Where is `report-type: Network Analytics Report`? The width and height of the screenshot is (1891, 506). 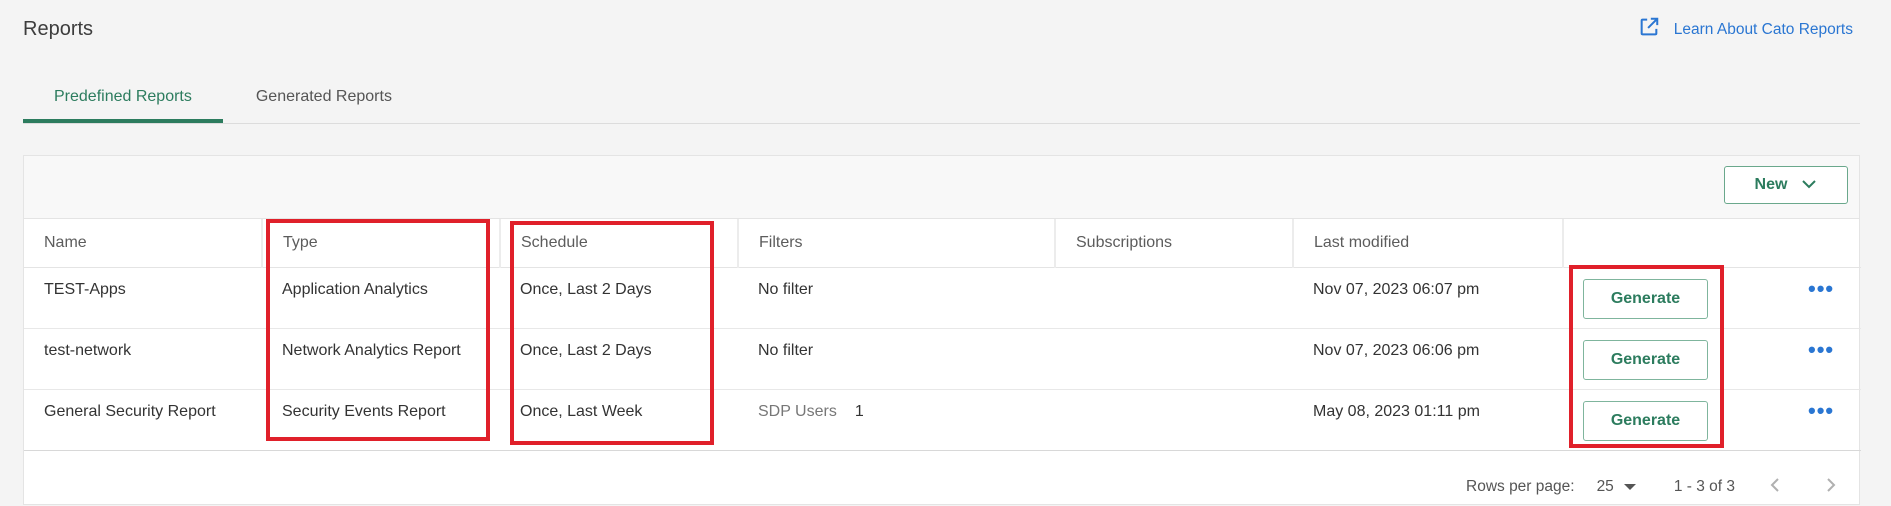 report-type: Network Analytics Report is located at coordinates (381, 359).